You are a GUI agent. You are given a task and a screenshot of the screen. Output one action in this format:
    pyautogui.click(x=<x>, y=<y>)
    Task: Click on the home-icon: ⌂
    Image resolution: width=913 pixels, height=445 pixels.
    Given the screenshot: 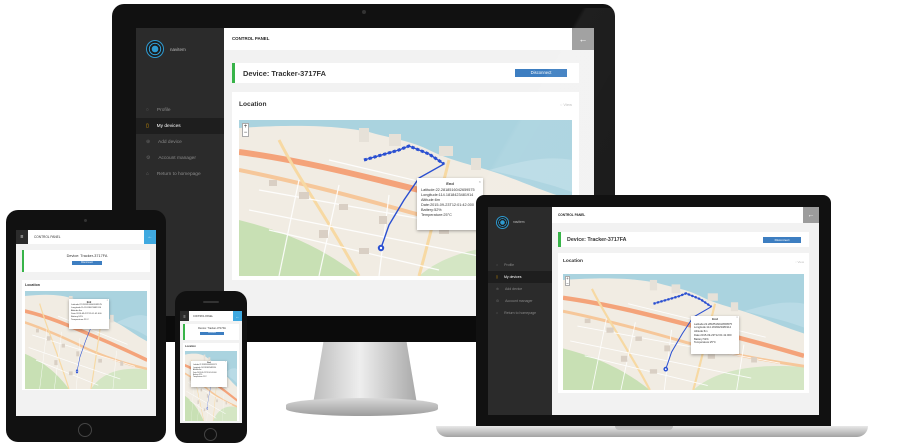 What is the action you would take?
    pyautogui.click(x=497, y=313)
    